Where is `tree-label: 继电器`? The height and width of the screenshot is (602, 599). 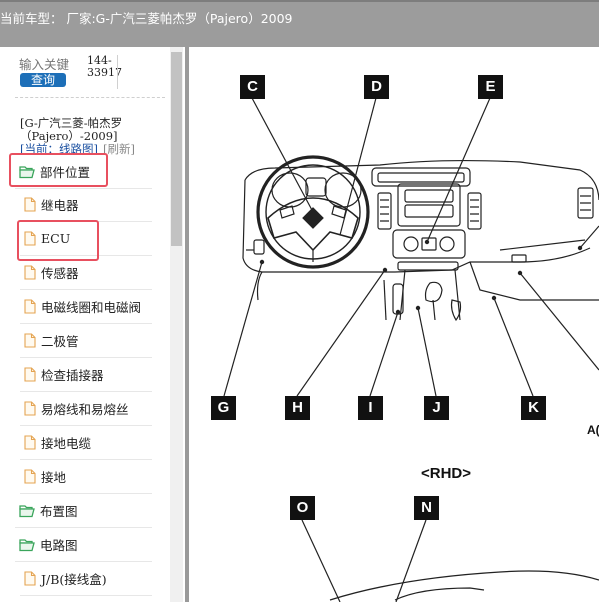 tree-label: 继电器 is located at coordinates (60, 205).